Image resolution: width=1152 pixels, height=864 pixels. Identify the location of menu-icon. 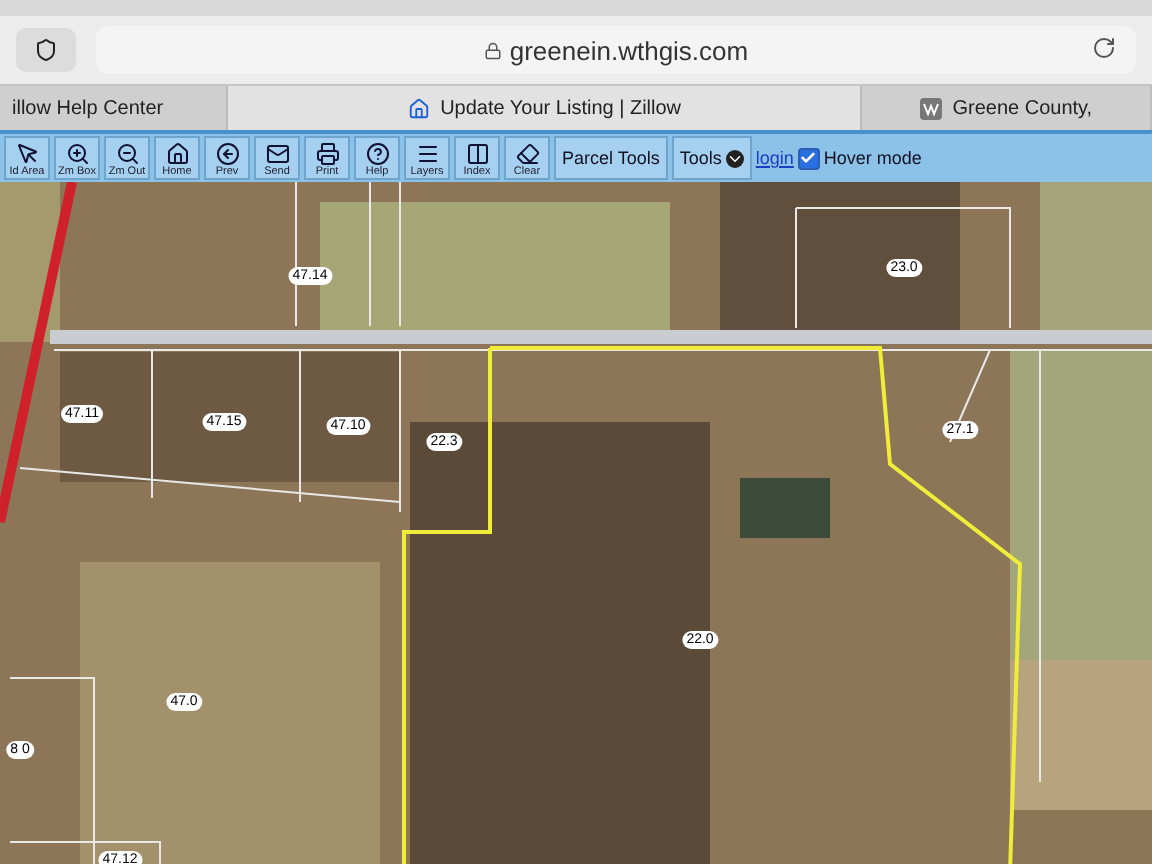
(427, 154).